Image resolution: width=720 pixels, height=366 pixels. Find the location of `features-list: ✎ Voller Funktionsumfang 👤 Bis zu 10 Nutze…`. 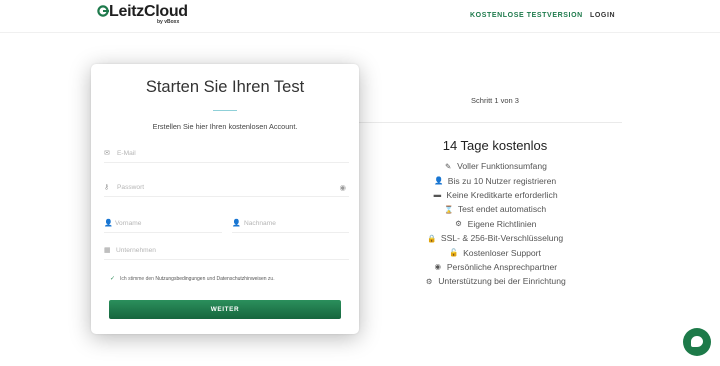

features-list: ✎ Voller Funktionsumfang 👤 Bis zu 10 Nutze… is located at coordinates (495, 224).